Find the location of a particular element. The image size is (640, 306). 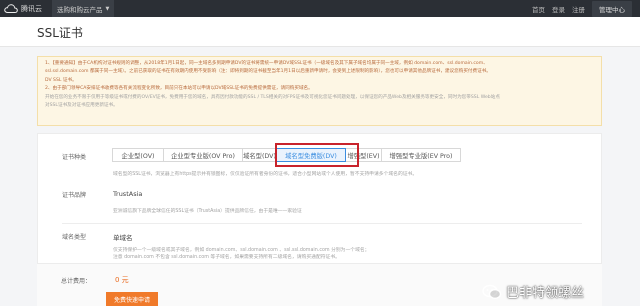

domain-type-label: 域名类型 is located at coordinates (74, 237).